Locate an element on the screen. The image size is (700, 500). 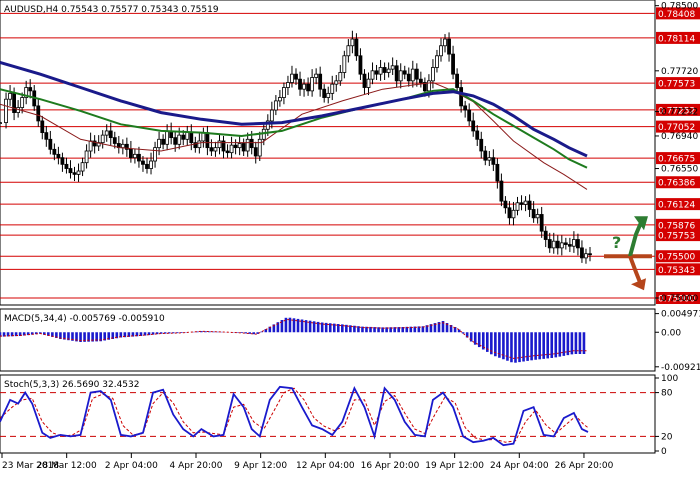
price-tick-label: 0.75000 is located at coordinates (679, 299).